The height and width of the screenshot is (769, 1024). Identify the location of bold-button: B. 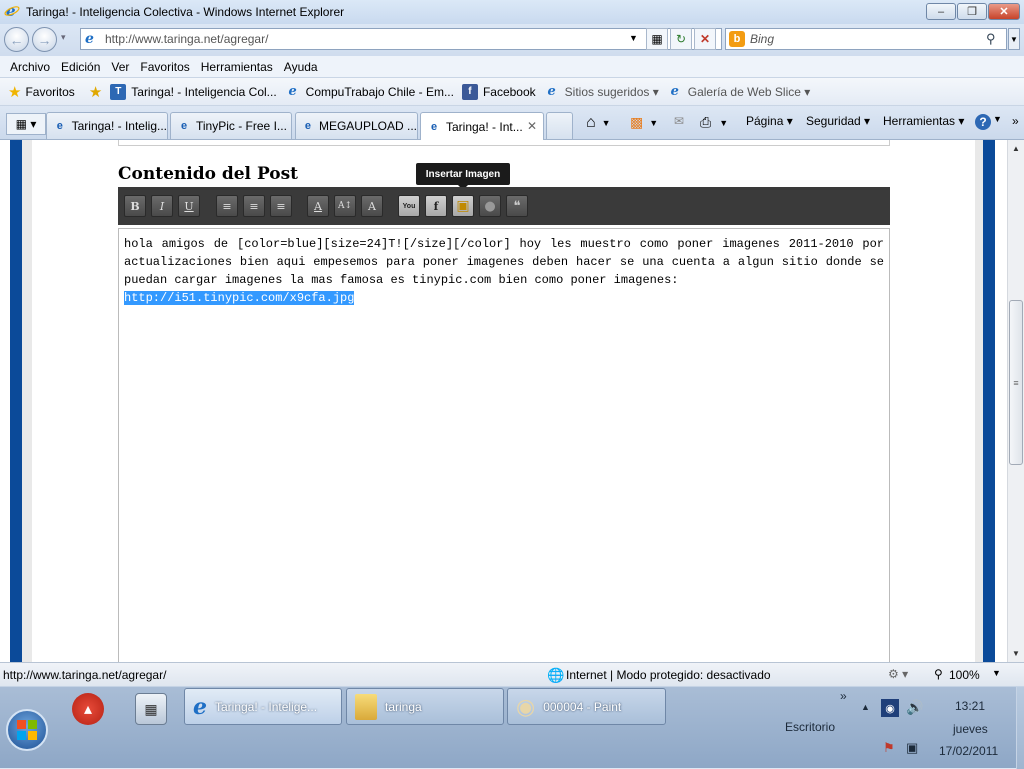
(135, 206).